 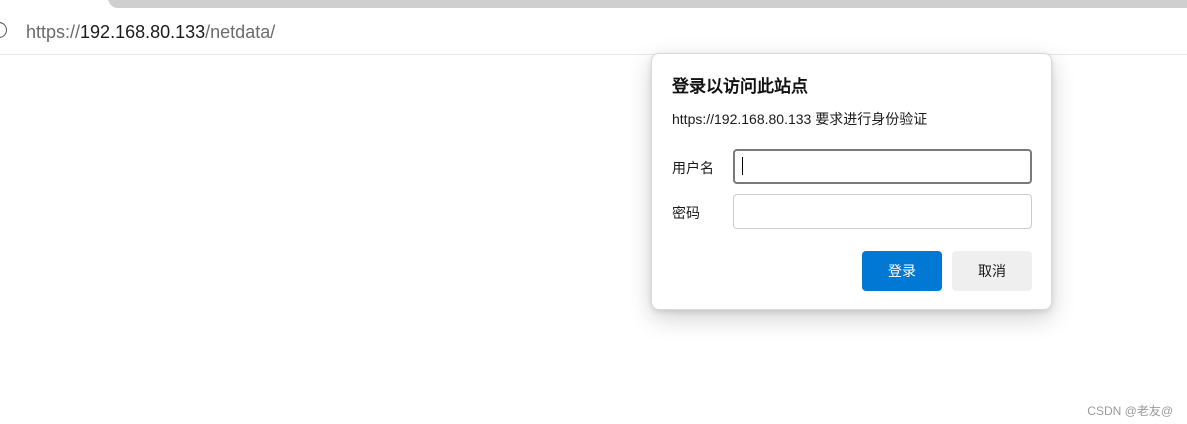 I want to click on dialog-subtitle: https://192.168.80.133 要求进行身份验证, so click(x=800, y=119).